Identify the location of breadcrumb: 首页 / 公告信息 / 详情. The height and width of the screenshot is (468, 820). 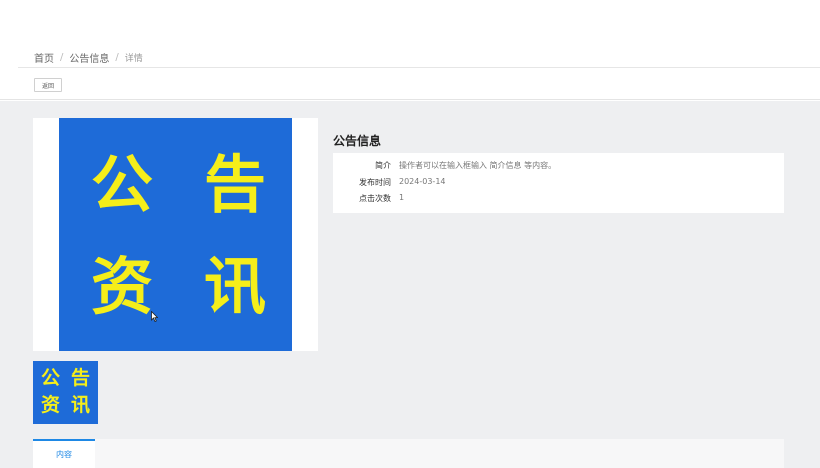
(88, 57).